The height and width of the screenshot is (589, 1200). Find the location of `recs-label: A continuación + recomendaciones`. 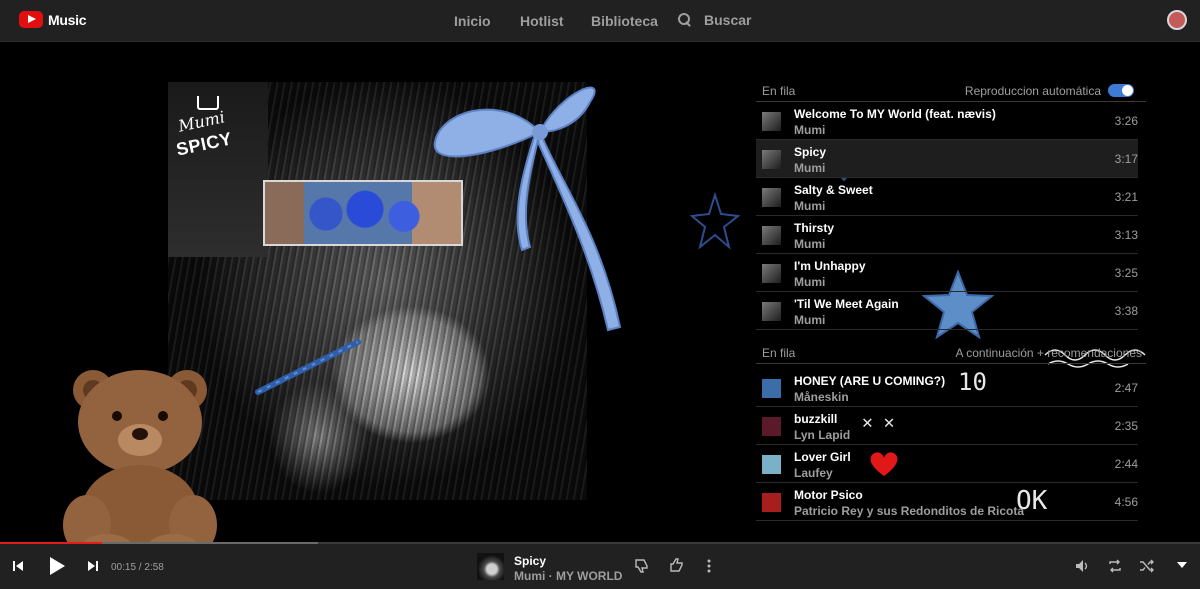

recs-label: A continuación + recomendaciones is located at coordinates (1049, 353).